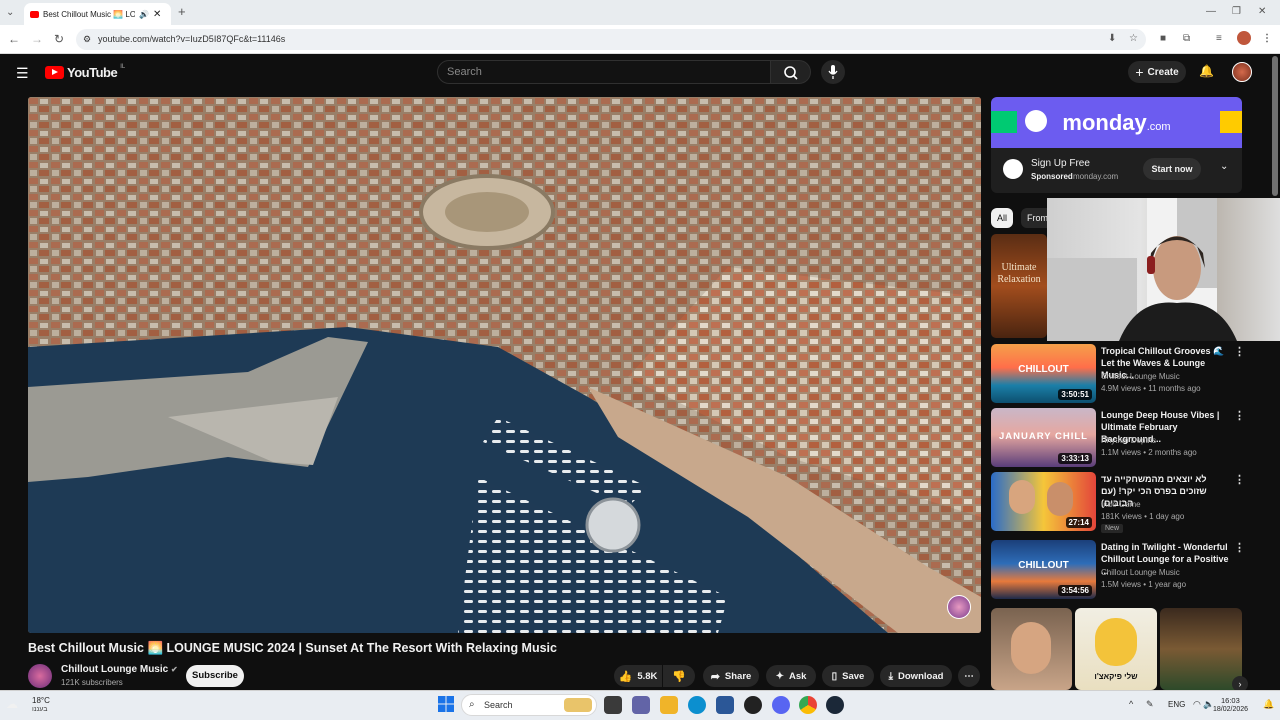 Image resolution: width=1280 pixels, height=720 pixels. What do you see at coordinates (10, 13) in the screenshot?
I see `tab-list-icon: ⌄` at bounding box center [10, 13].